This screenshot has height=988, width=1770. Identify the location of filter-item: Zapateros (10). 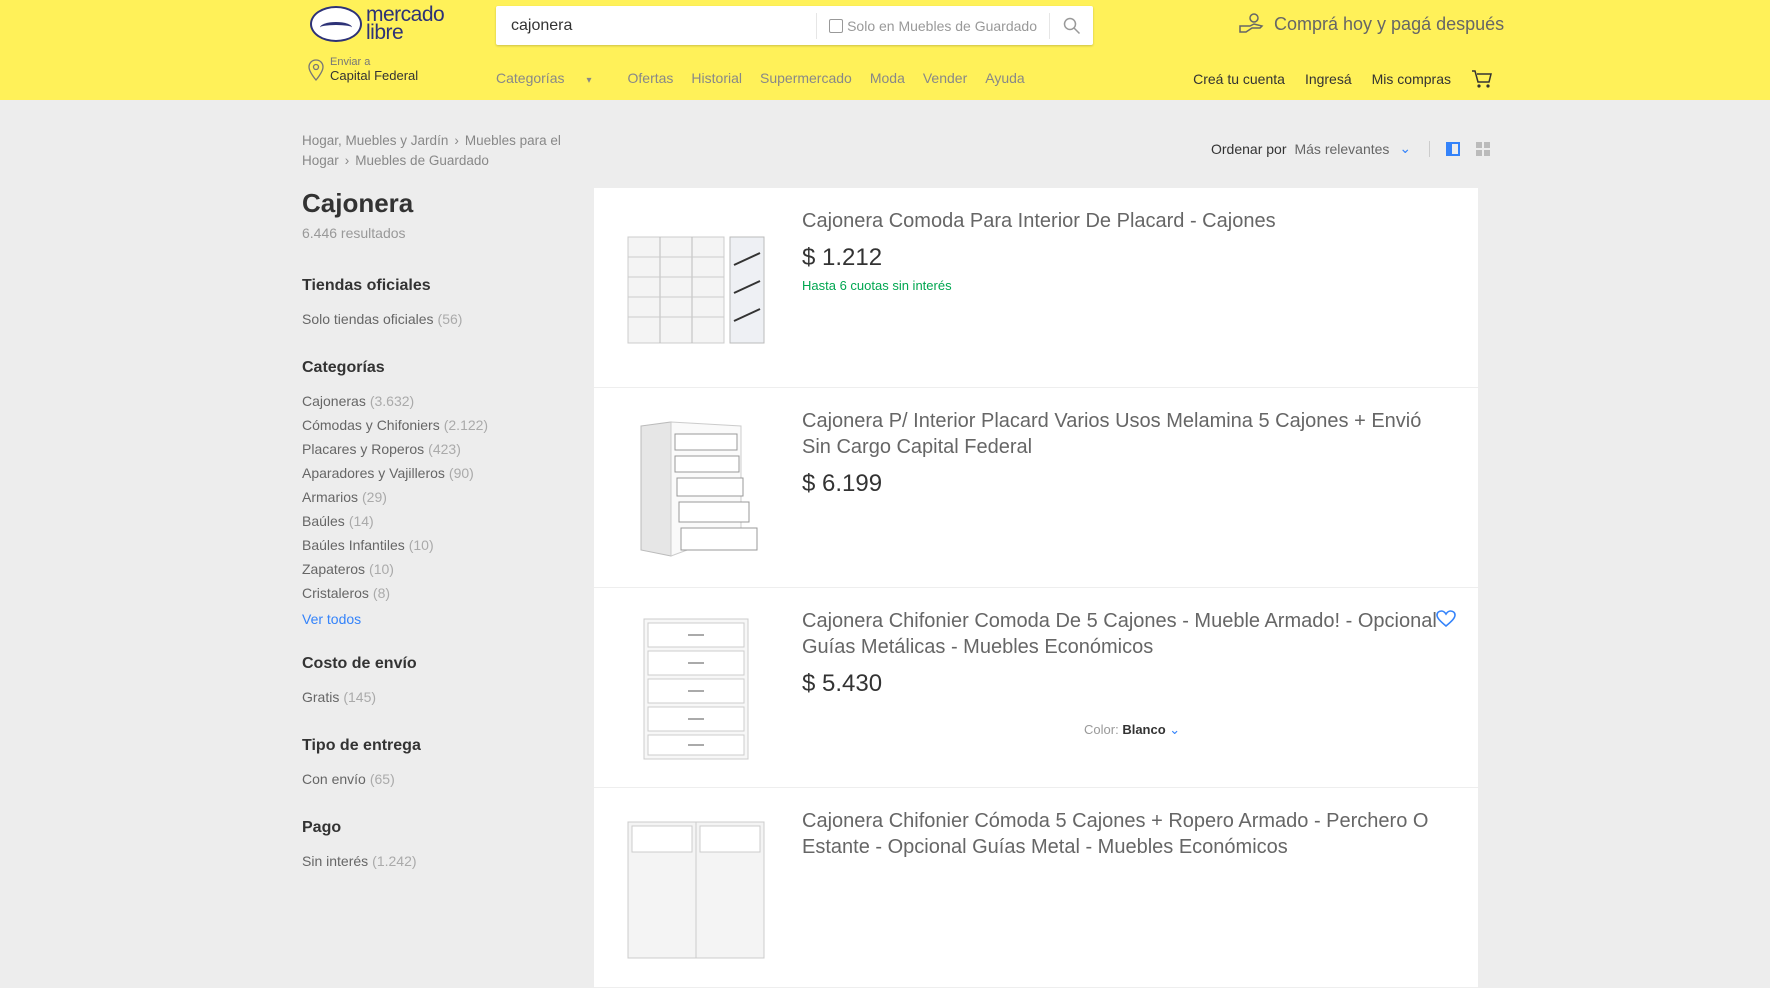
(432, 569).